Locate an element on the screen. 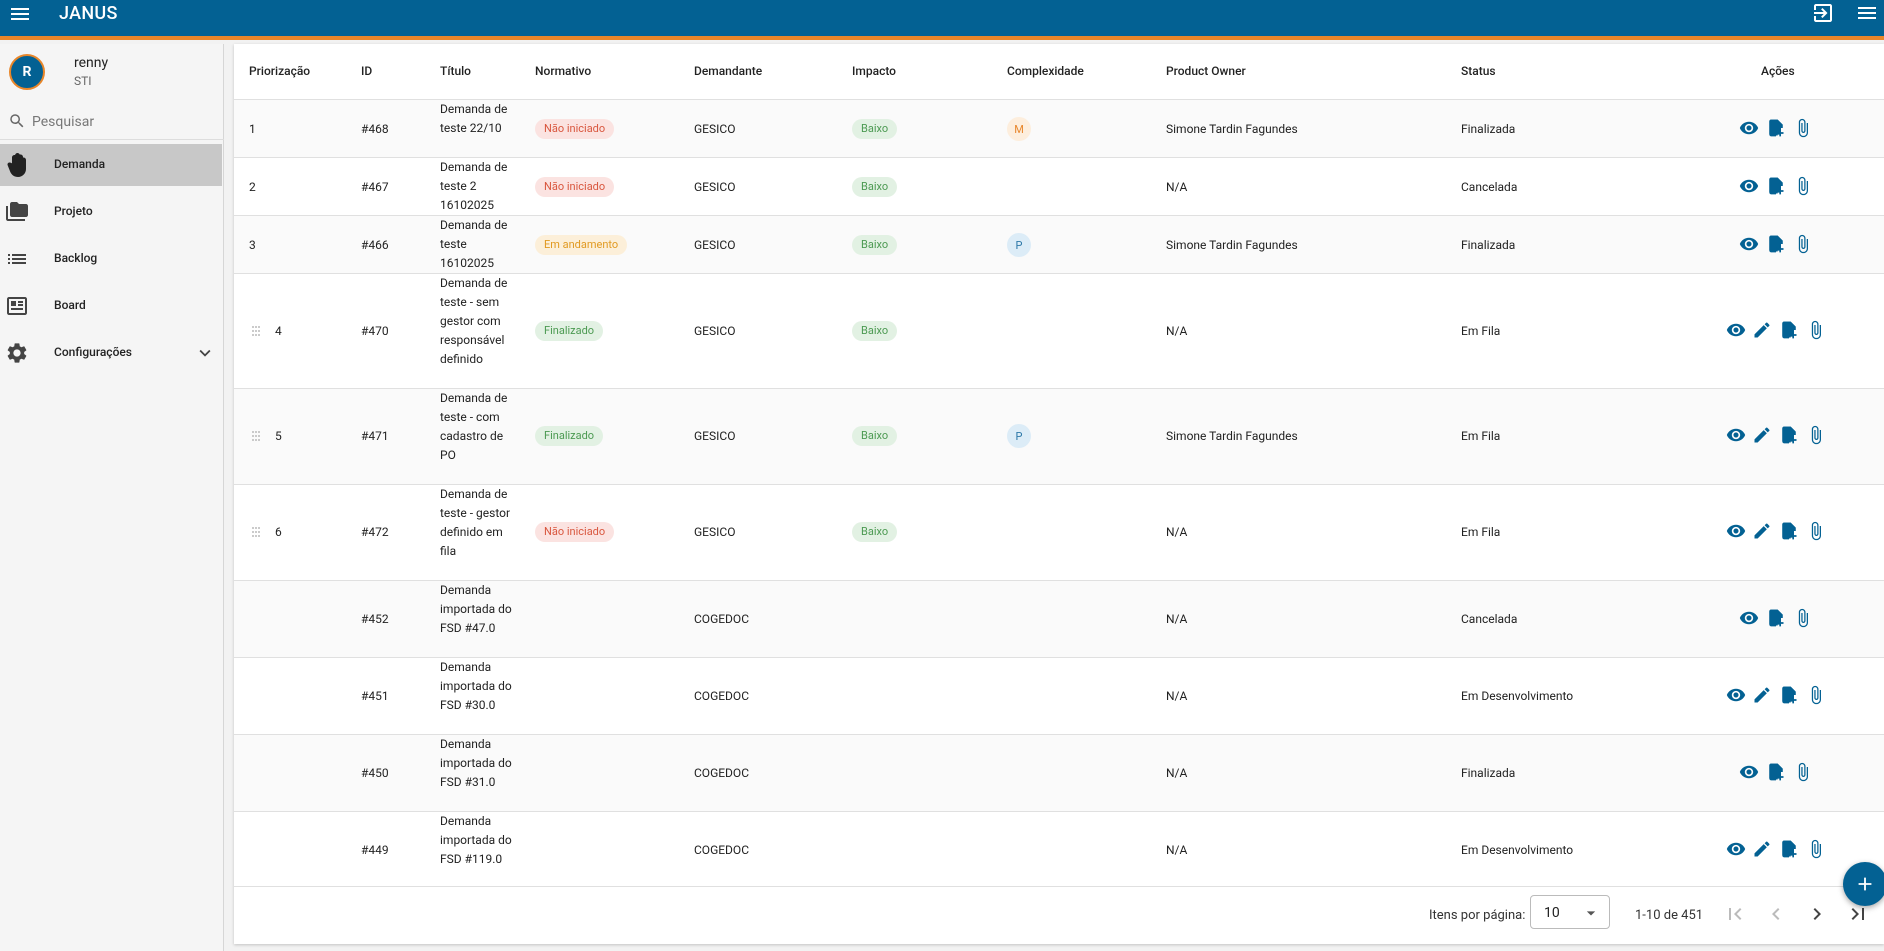 The image size is (1884, 951). header-impacto: Impacto is located at coordinates (874, 71).